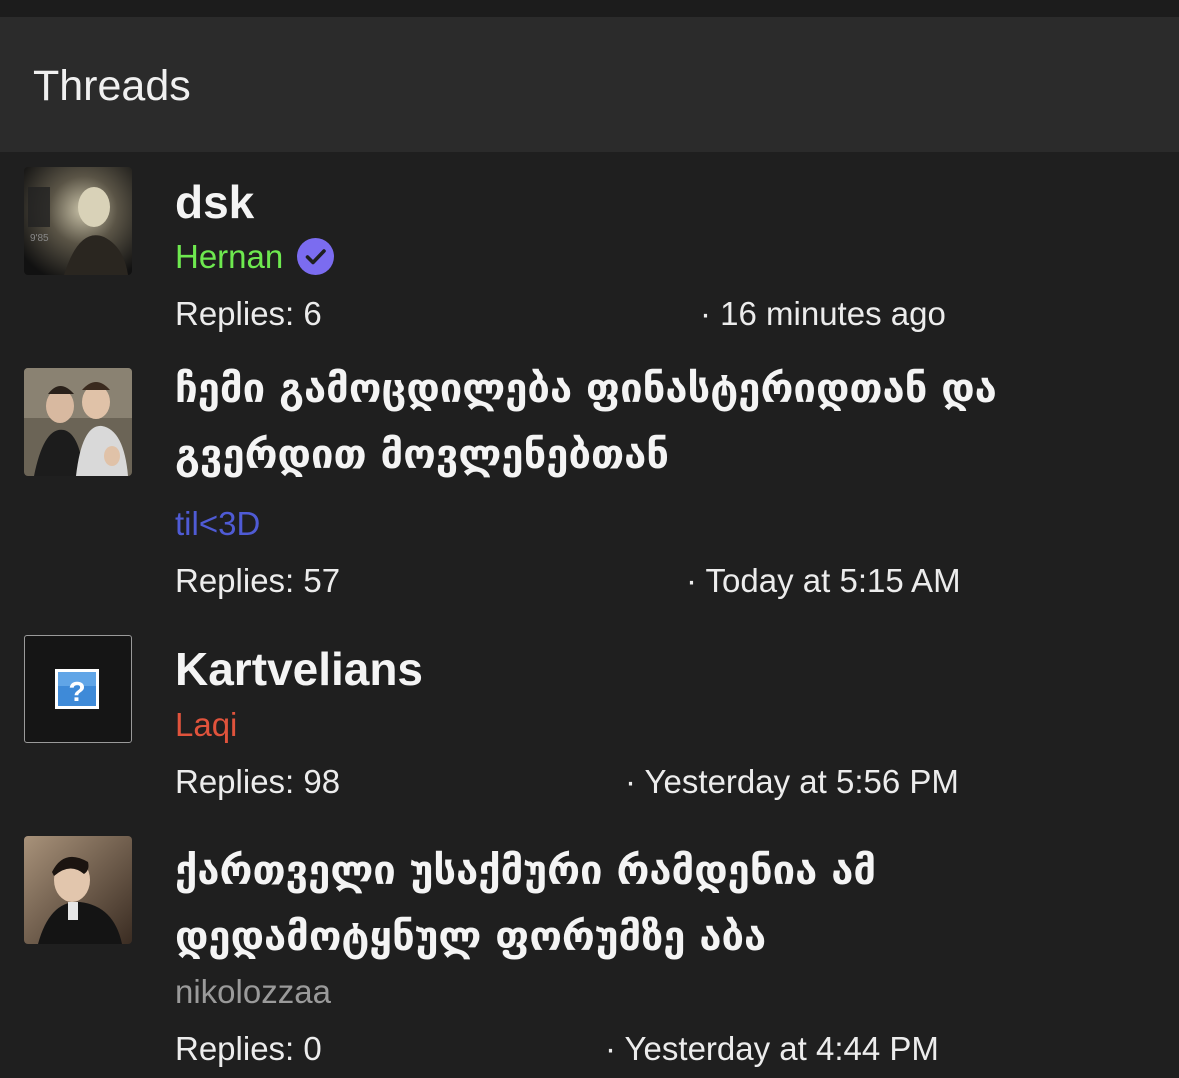  Describe the element at coordinates (206, 725) in the screenshot. I see `author-name: Laqi` at that location.